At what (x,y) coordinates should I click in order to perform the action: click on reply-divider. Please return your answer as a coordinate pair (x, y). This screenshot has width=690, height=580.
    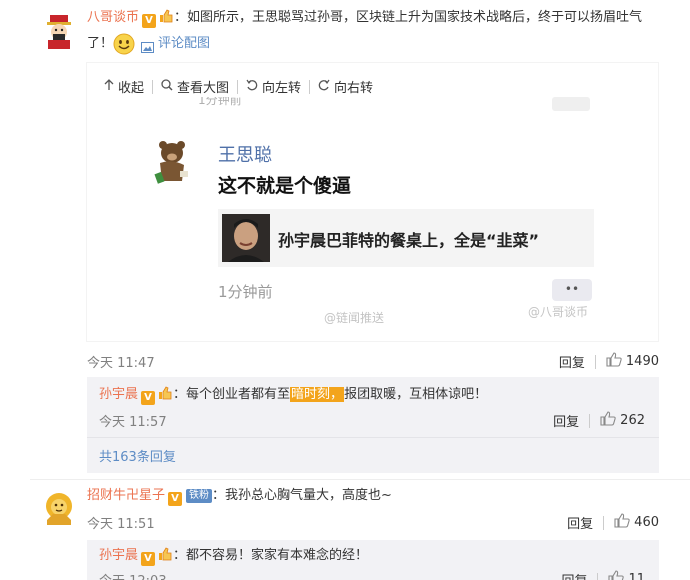
    Looking at the image, I should click on (373, 437).